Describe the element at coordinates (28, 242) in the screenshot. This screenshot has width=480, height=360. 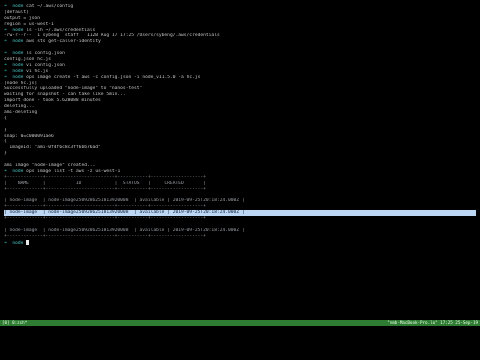
I see `text-cursor` at that location.